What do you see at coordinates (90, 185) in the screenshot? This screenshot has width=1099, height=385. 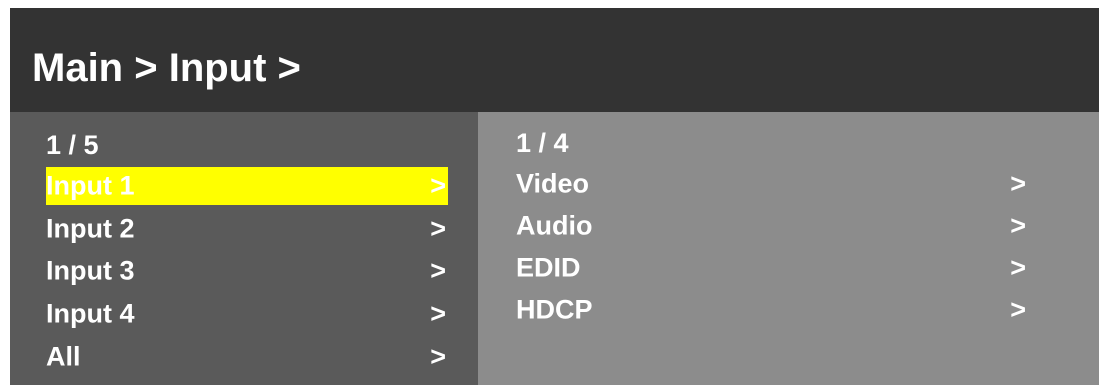 I see `menu-item-label: Input 1` at bounding box center [90, 185].